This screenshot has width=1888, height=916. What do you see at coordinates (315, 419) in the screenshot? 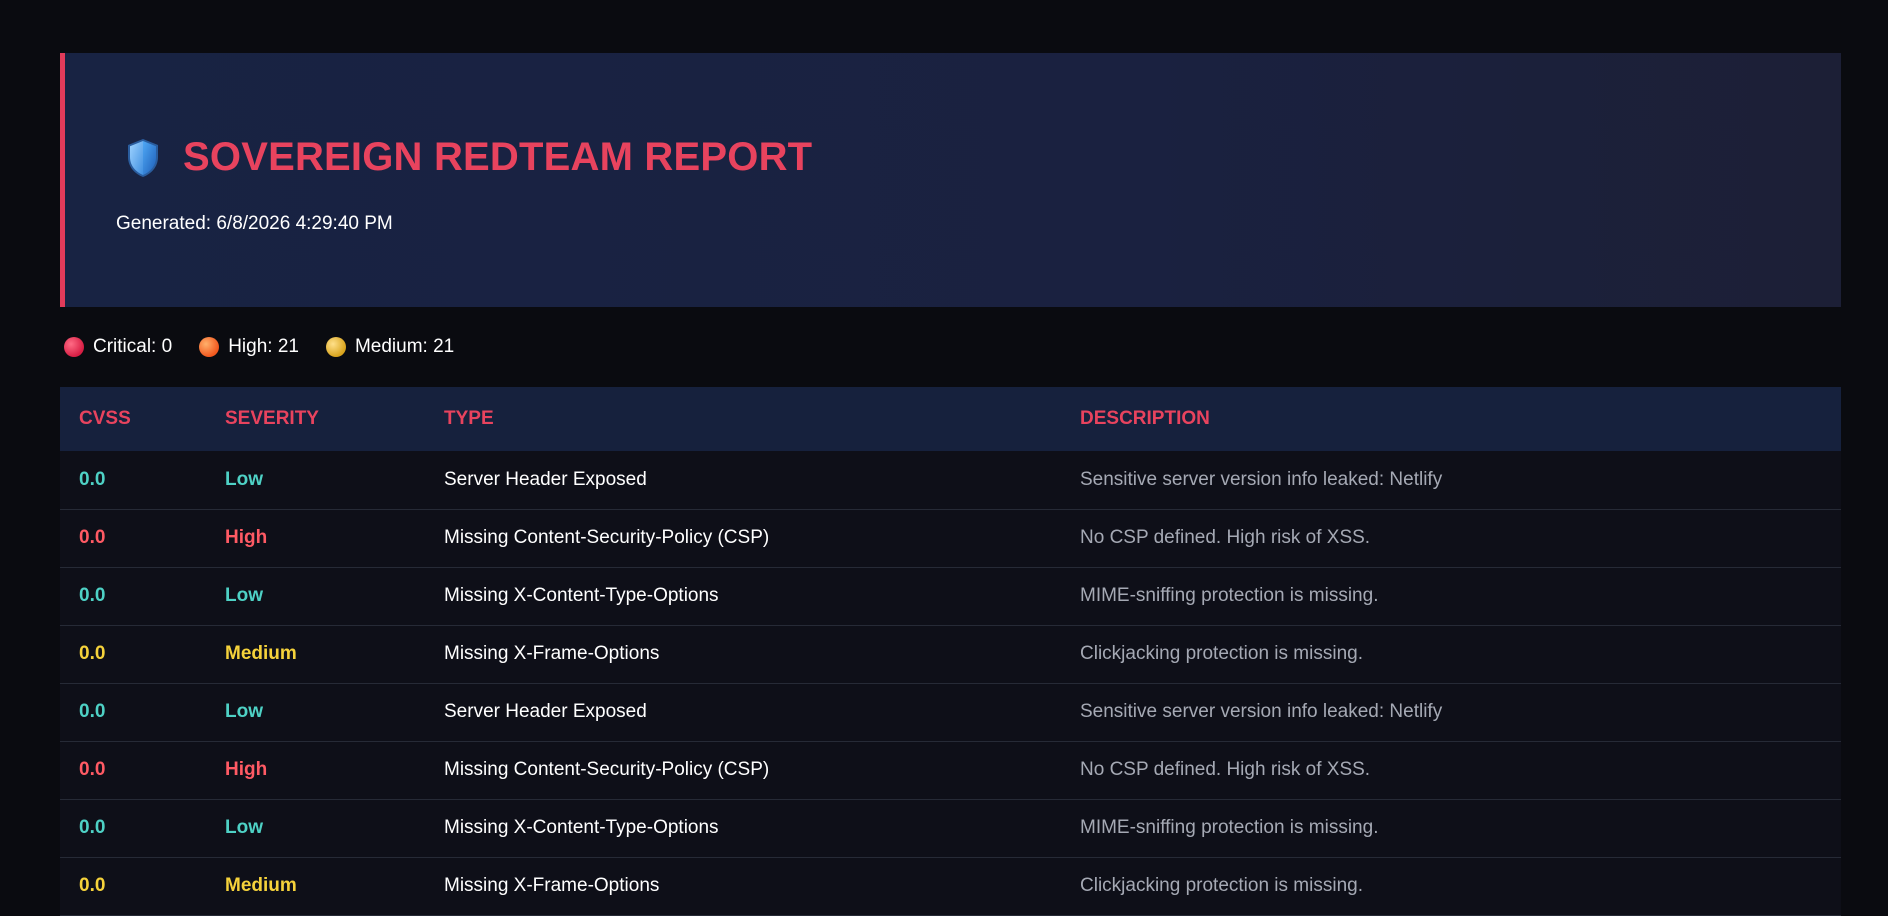
I see `column-header-severity: SEVERITY` at bounding box center [315, 419].